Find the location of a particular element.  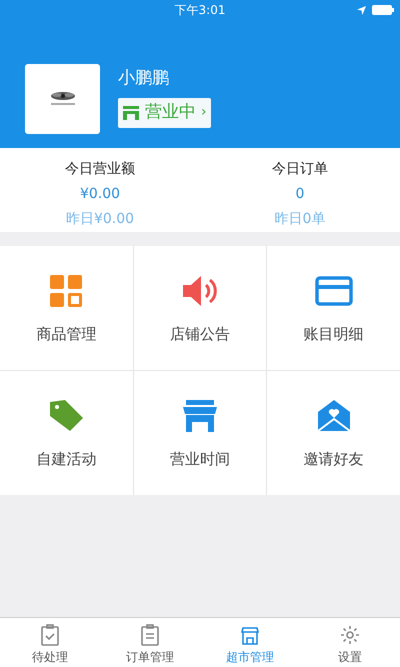

clipboard-check-icon is located at coordinates (50, 635).